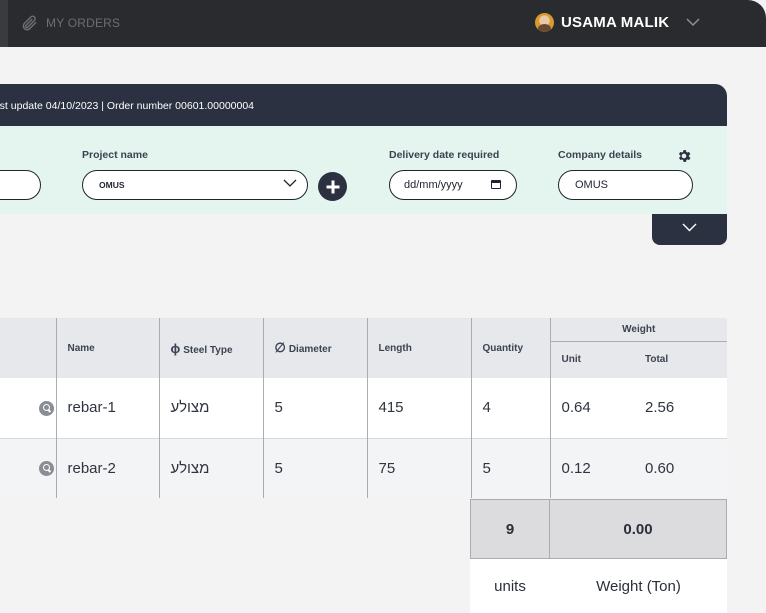 The height and width of the screenshot is (613, 766). What do you see at coordinates (638, 529) in the screenshot?
I see `total-weight: 0.00` at bounding box center [638, 529].